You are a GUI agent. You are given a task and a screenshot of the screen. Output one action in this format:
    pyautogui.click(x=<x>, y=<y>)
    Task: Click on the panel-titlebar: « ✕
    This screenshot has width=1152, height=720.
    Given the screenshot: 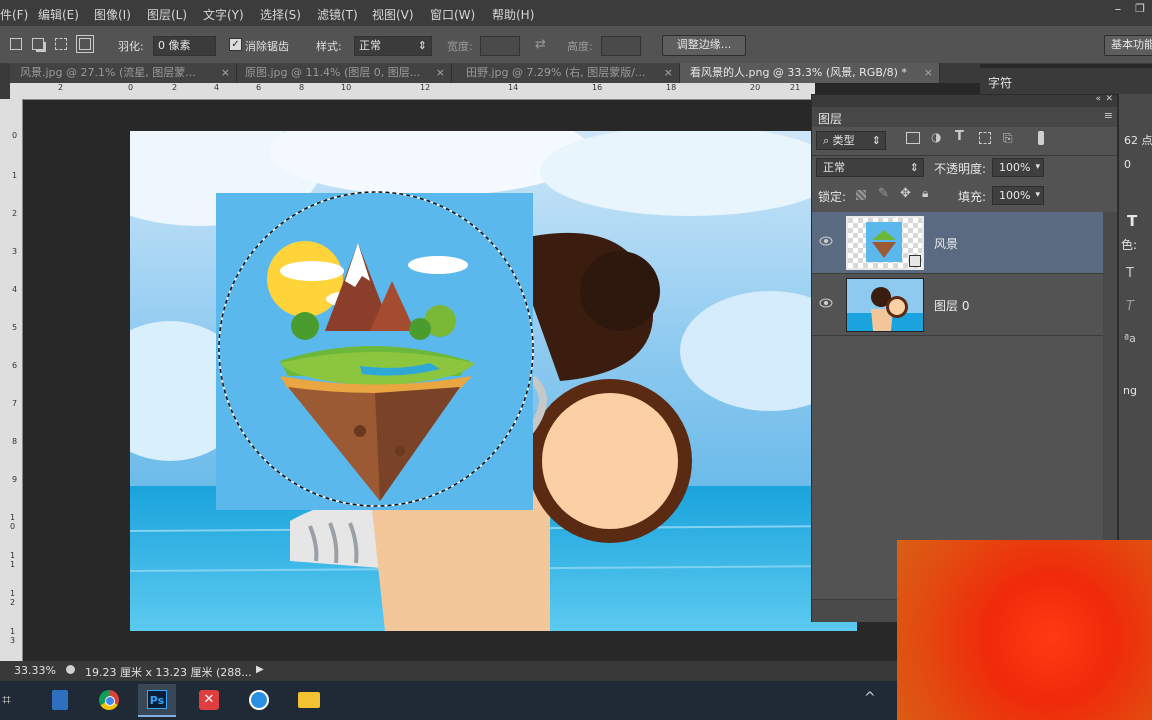 What is the action you would take?
    pyautogui.click(x=964, y=100)
    